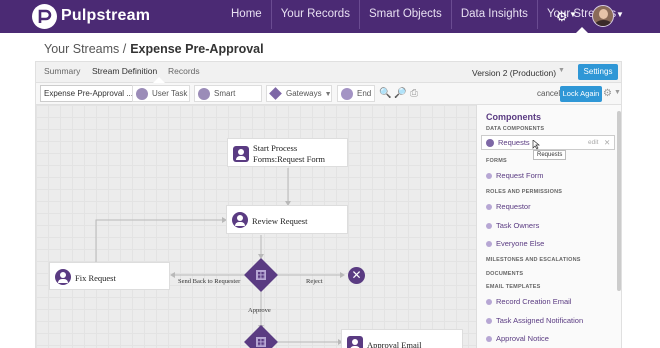 The image size is (660, 348). Describe the element at coordinates (598, 72) in the screenshot. I see `settings-button: Settings` at that location.